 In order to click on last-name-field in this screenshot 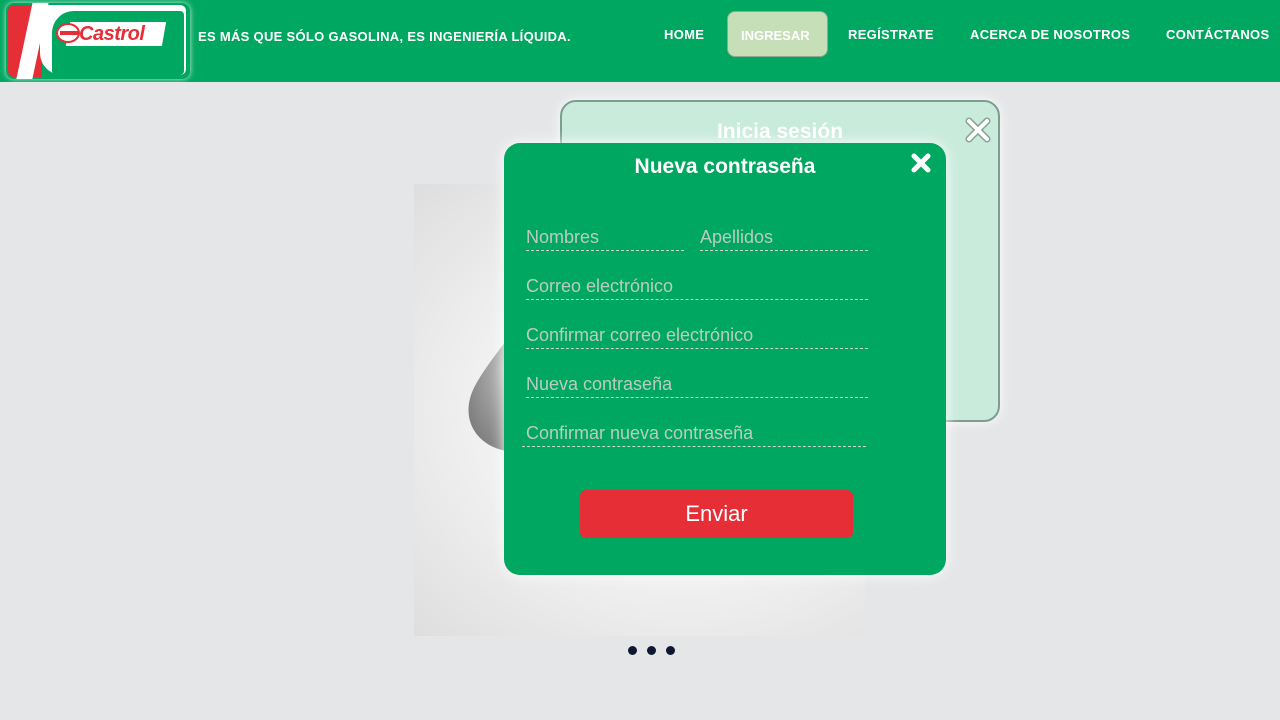, I will do `click(784, 238)`.